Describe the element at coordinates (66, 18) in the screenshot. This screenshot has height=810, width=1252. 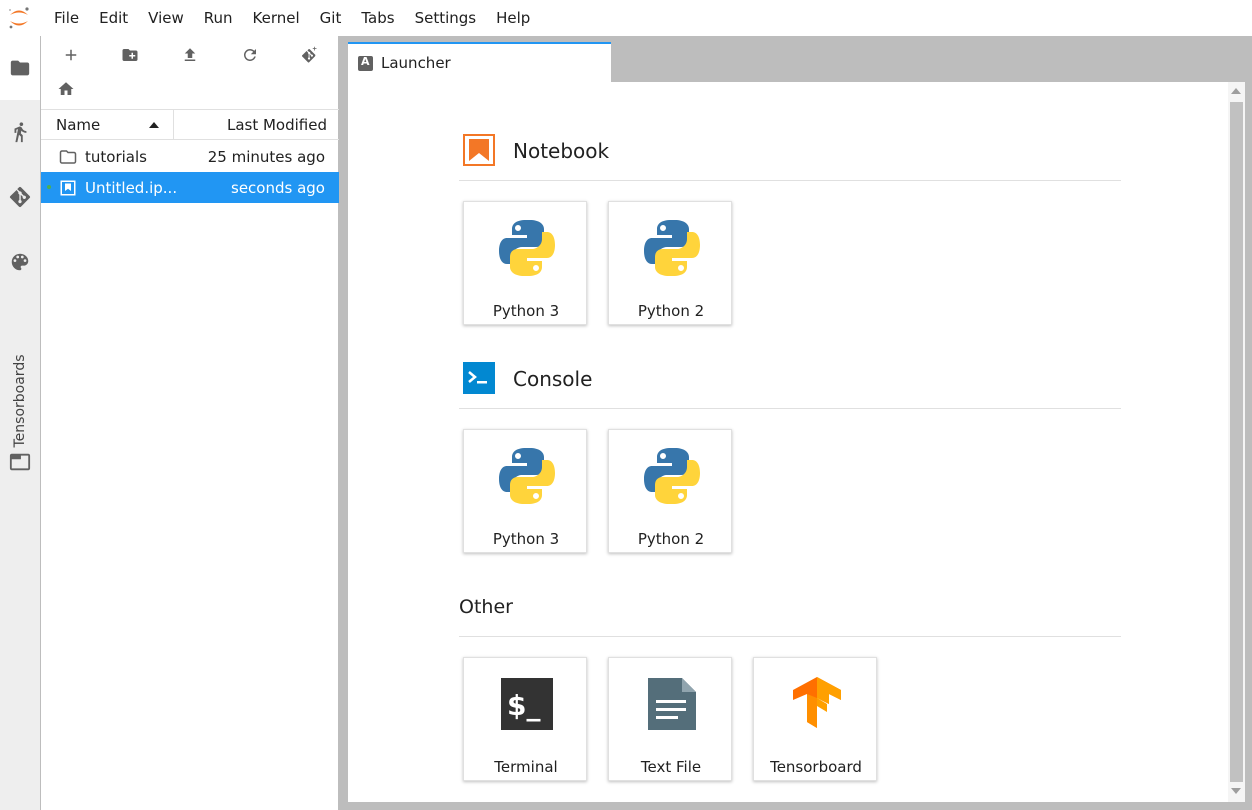
I see `menu-file: File` at that location.